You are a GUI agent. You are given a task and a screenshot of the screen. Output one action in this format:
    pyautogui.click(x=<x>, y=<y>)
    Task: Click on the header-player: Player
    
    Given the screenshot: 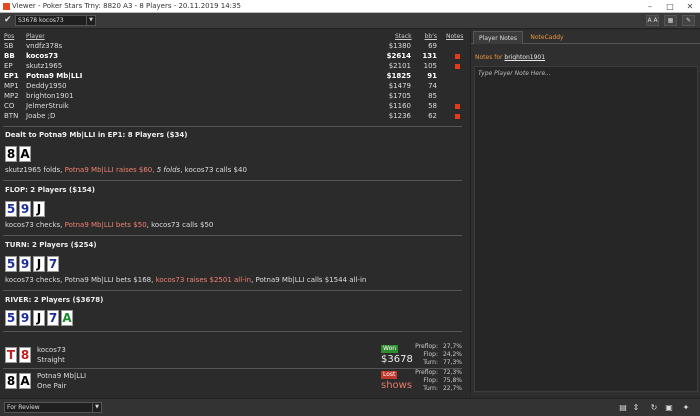 What is the action you would take?
    pyautogui.click(x=35, y=36)
    